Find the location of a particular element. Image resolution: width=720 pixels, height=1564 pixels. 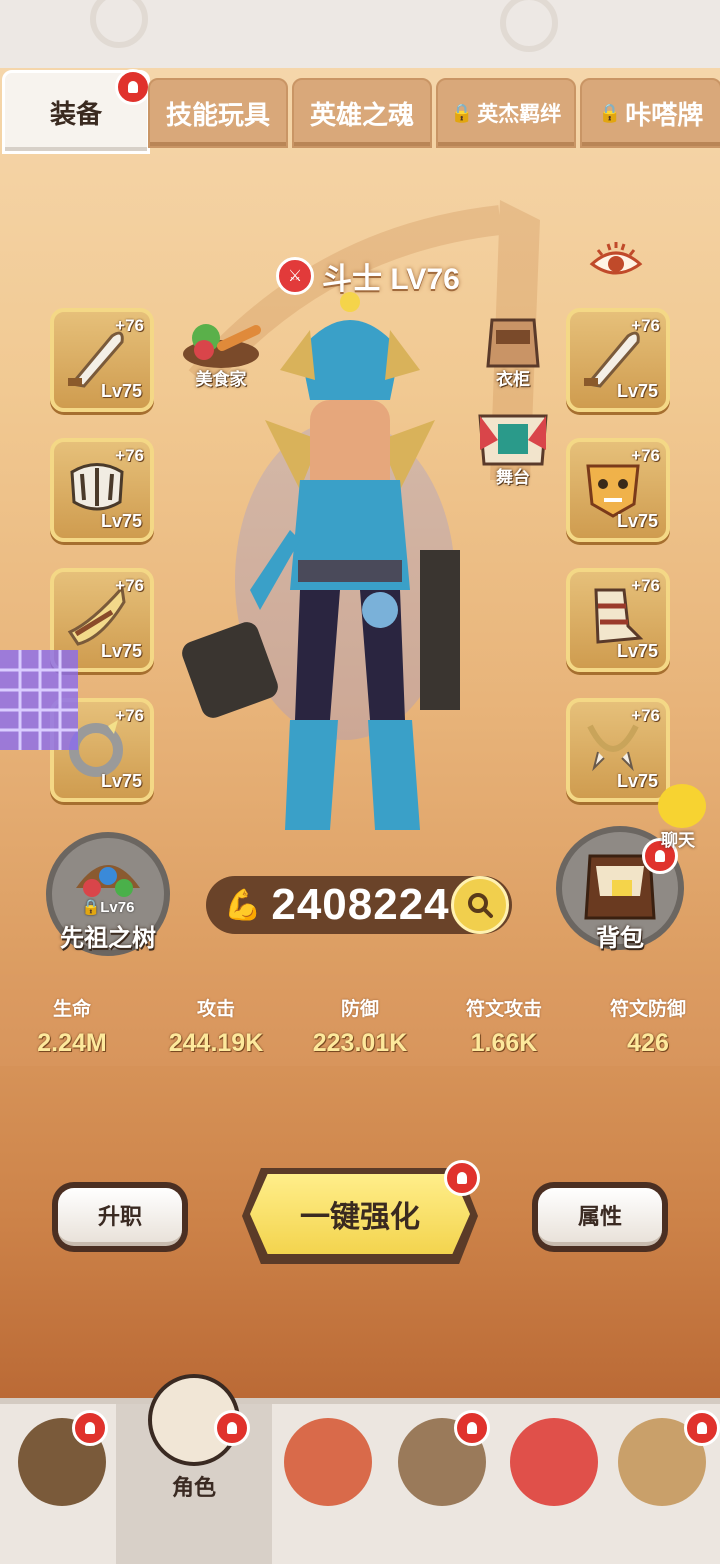

stat-hp: 生命 2.24M is located at coordinates (72, 1020).